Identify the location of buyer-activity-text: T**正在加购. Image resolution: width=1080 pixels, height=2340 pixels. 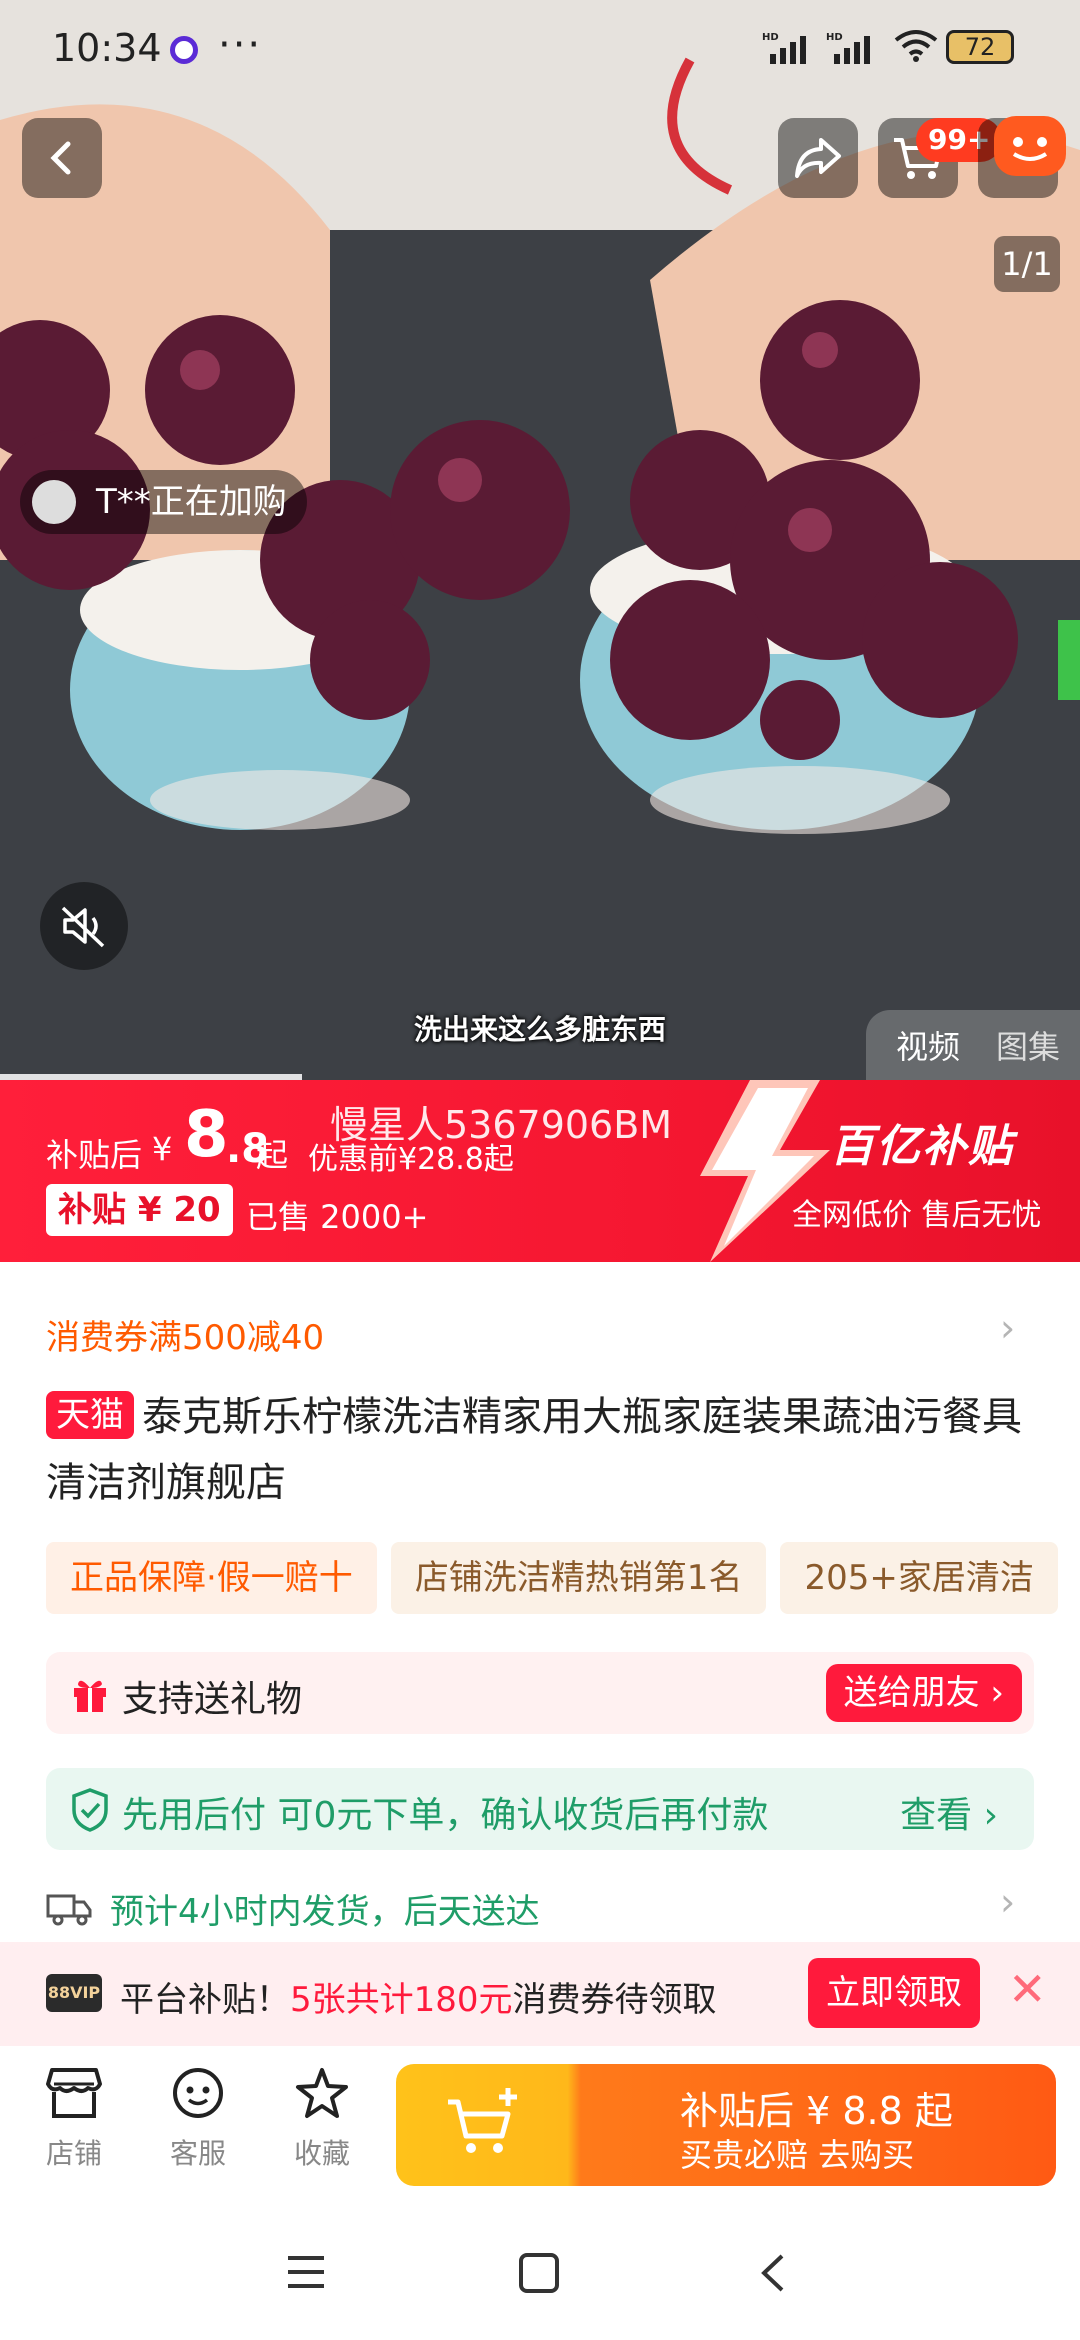
(191, 502).